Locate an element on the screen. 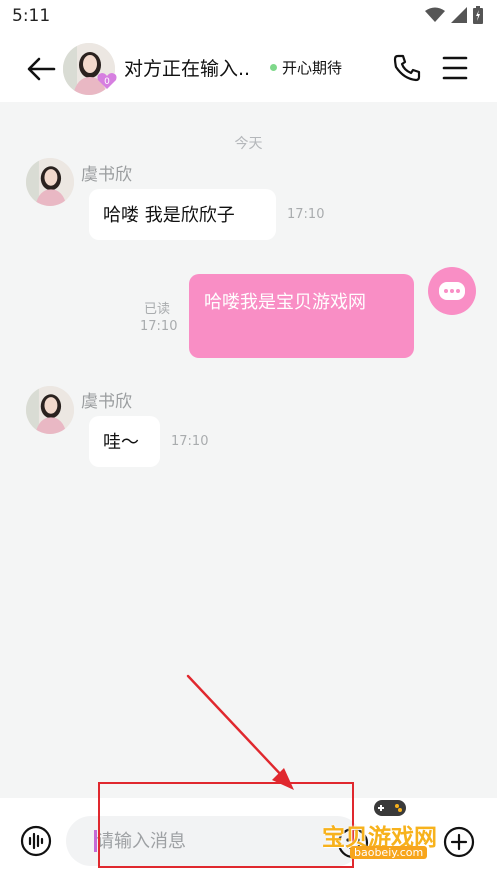 This screenshot has width=497, height=884. back-arrow-icon is located at coordinates (41, 69).